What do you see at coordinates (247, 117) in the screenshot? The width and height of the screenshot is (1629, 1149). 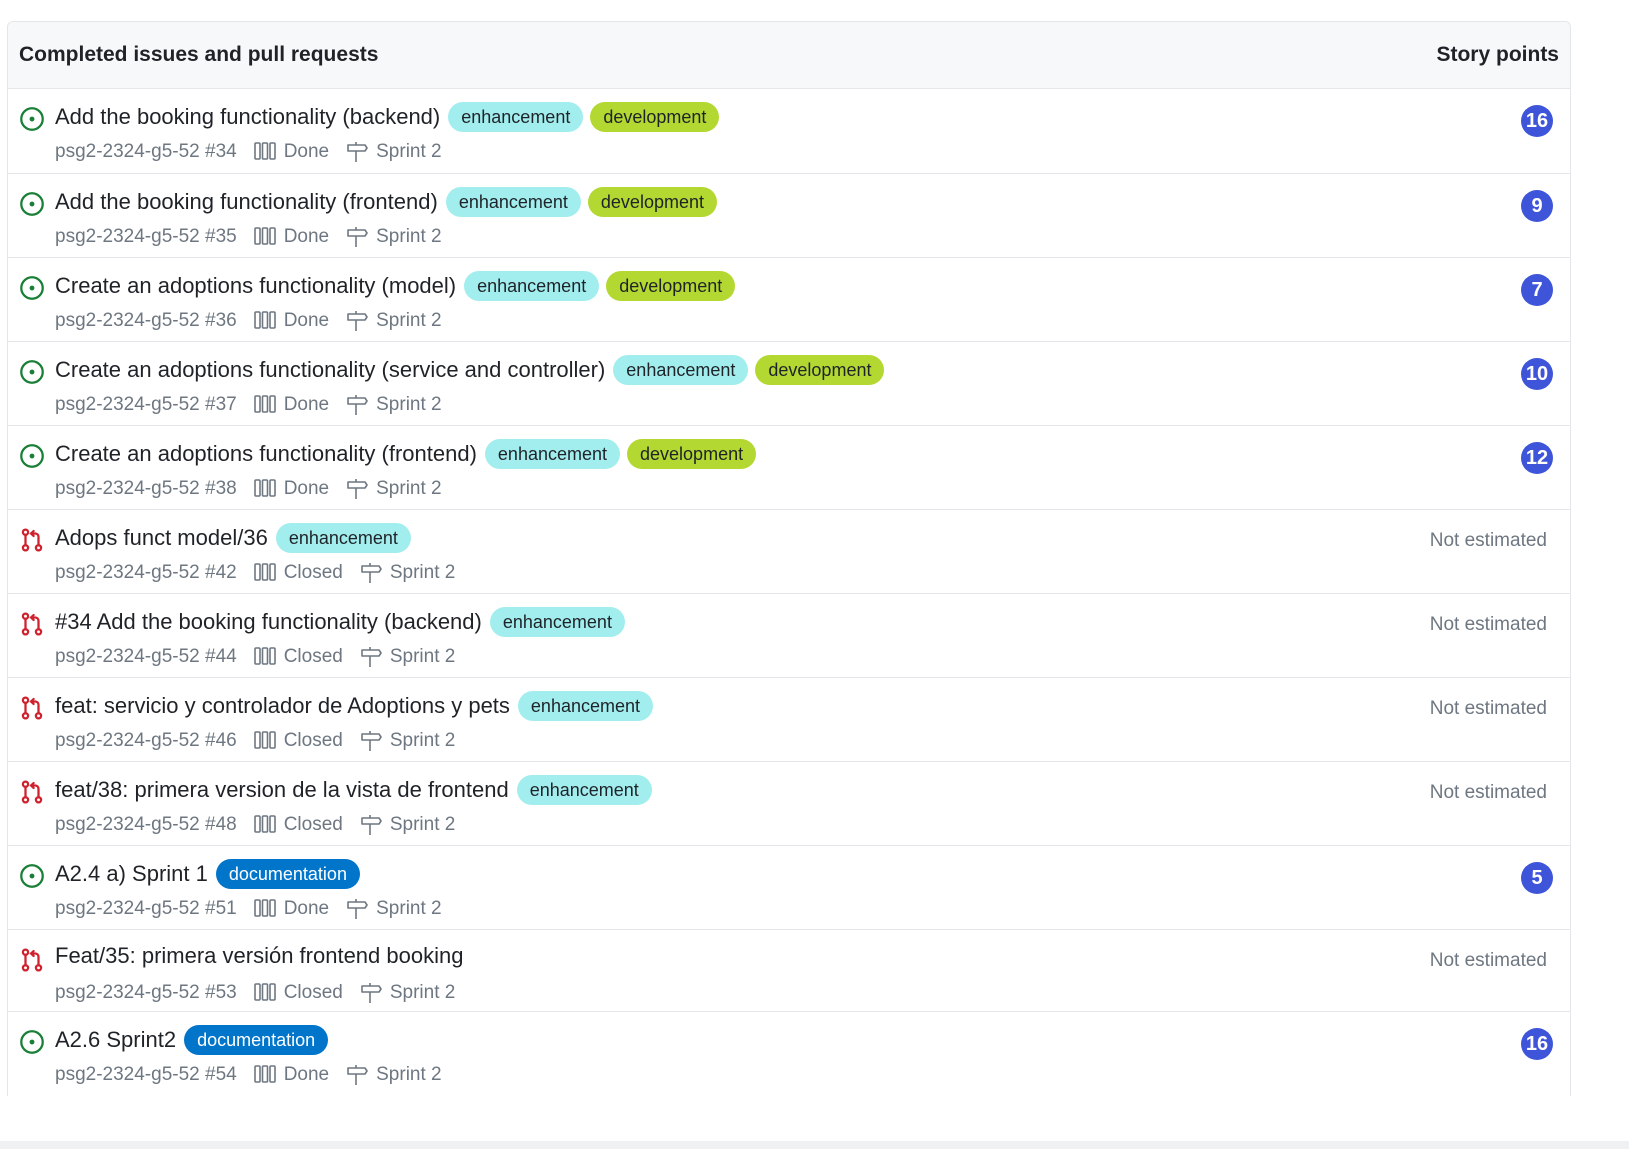 I see `item-title-link: Add the booking functionality (backend)` at bounding box center [247, 117].